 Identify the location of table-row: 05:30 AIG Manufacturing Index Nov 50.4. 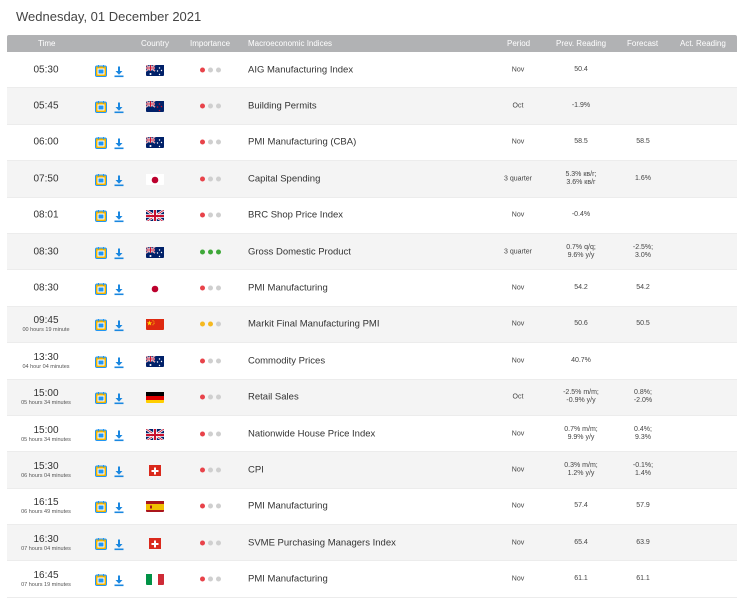
(372, 70).